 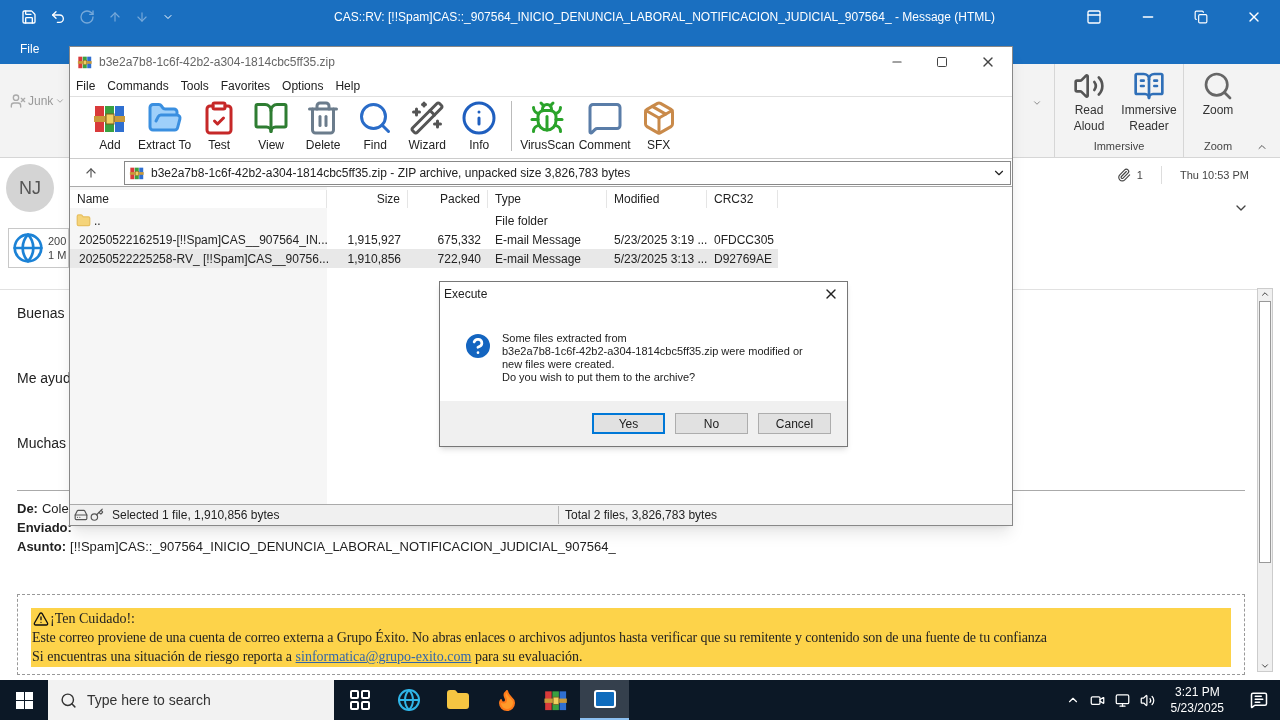 What do you see at coordinates (743, 258) in the screenshot?
I see `crc-value: D92769AE` at bounding box center [743, 258].